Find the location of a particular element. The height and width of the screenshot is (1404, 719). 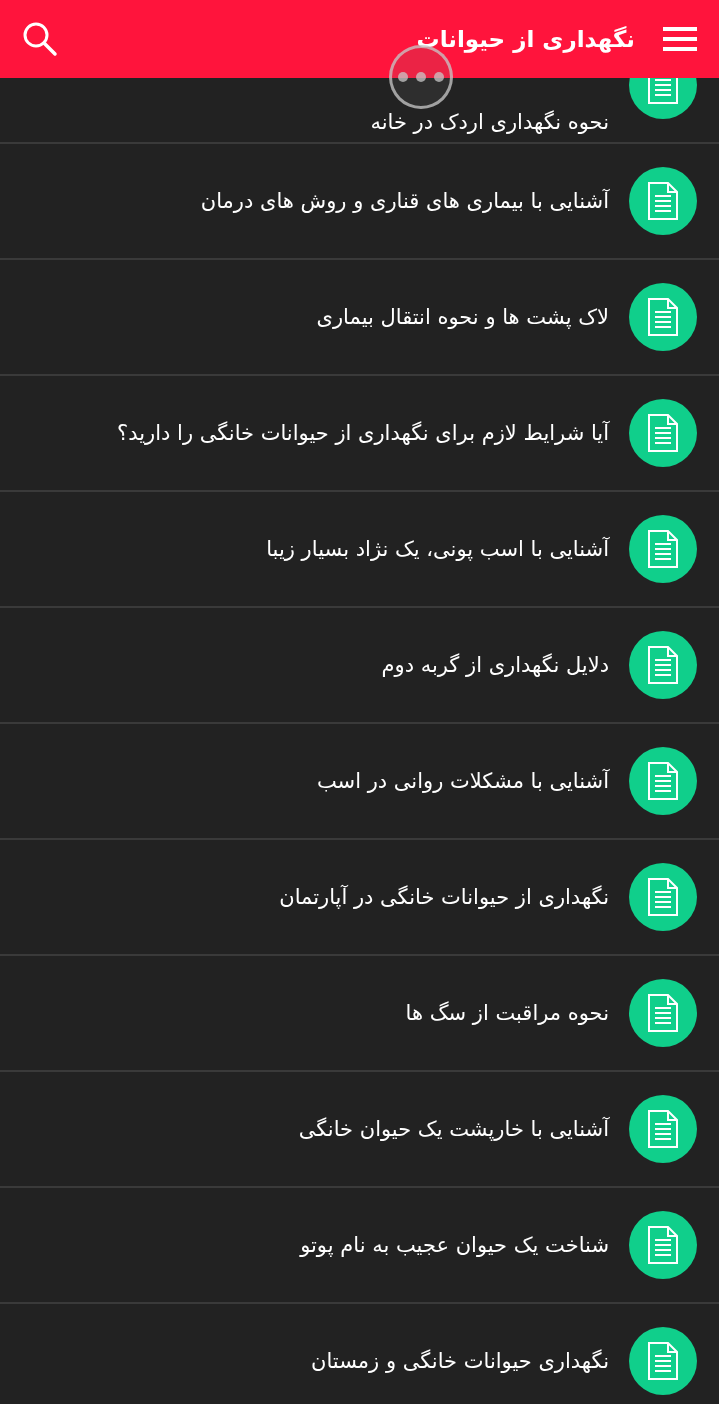

article-title: نحوه مراقبت از سگ ها is located at coordinates (507, 1013).